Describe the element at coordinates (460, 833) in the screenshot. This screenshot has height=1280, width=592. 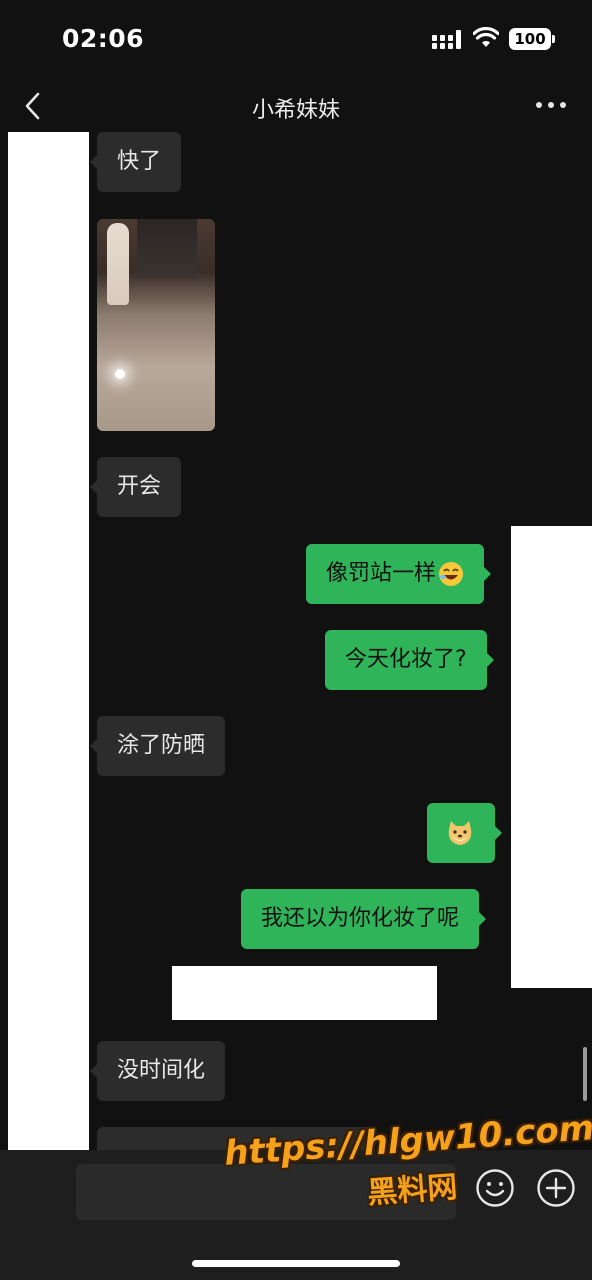
I see `doge-emoji-icon` at that location.